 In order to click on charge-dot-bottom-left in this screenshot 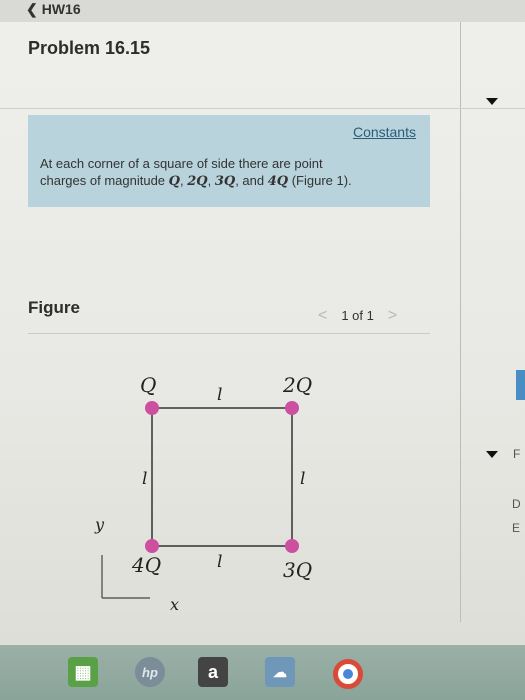, I will do `click(152, 546)`.